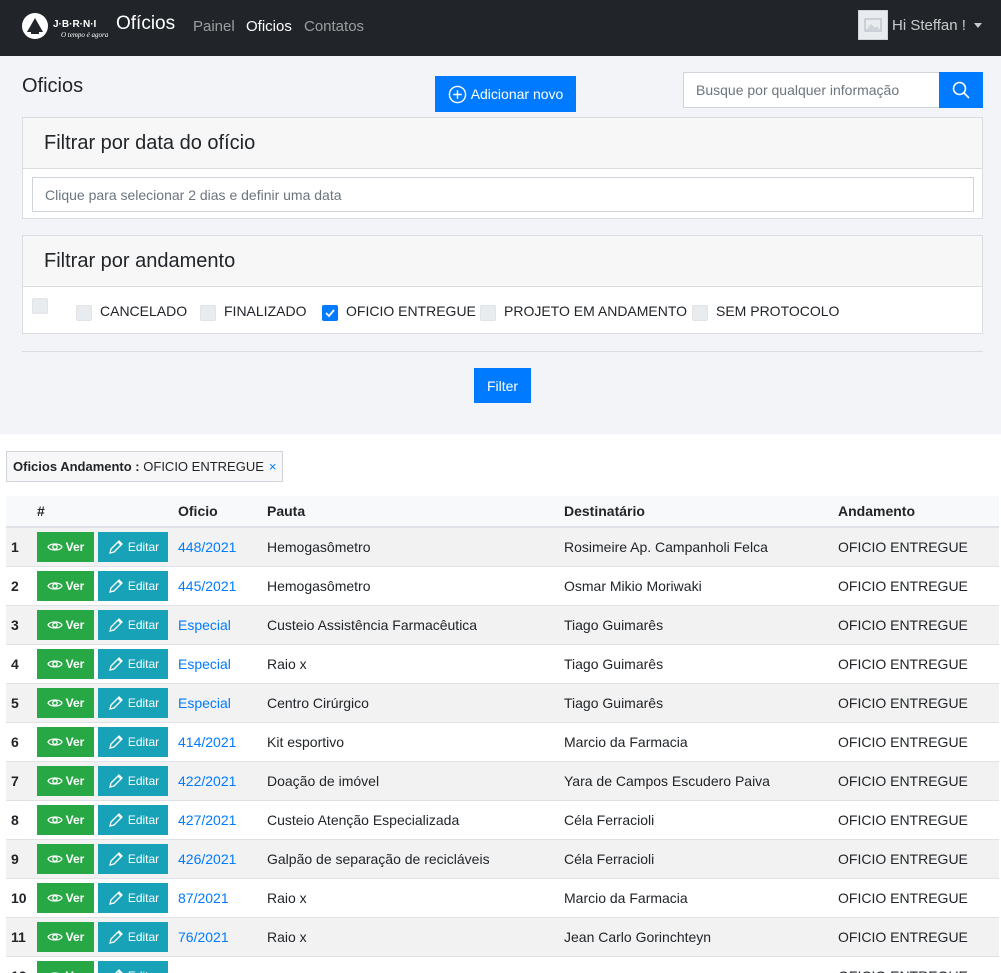  I want to click on checkbox-oficio-entregue, so click(330, 313).